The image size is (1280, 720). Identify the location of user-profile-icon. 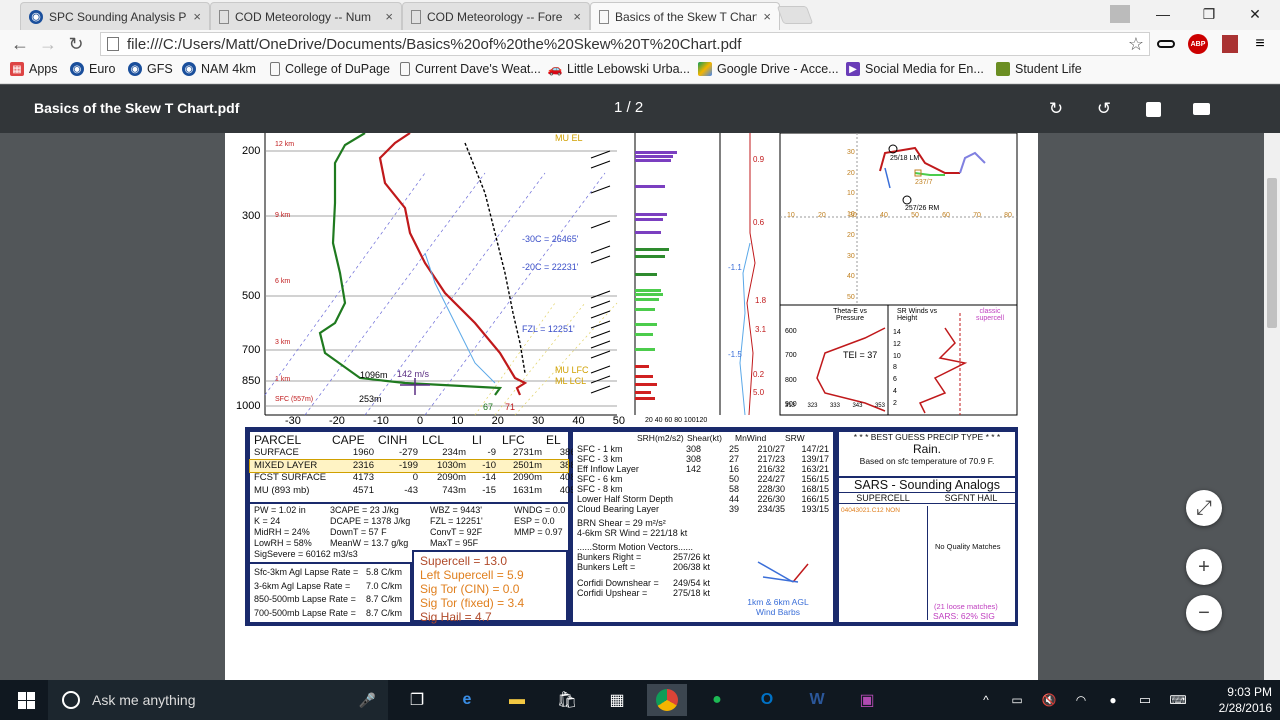
(1120, 14).